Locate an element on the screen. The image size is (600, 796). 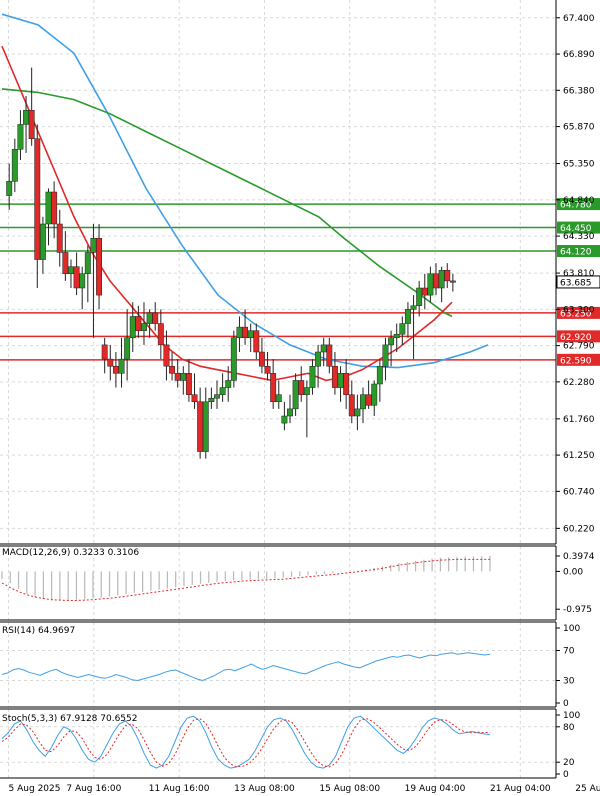
y-tick-label: 63.300 is located at coordinates (579, 310).